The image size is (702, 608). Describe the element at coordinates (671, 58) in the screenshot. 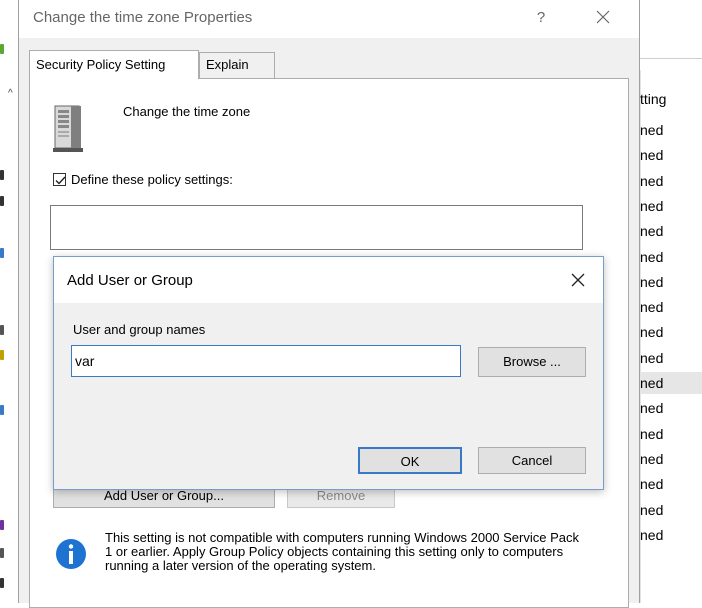

I see `toolbar-divider` at that location.